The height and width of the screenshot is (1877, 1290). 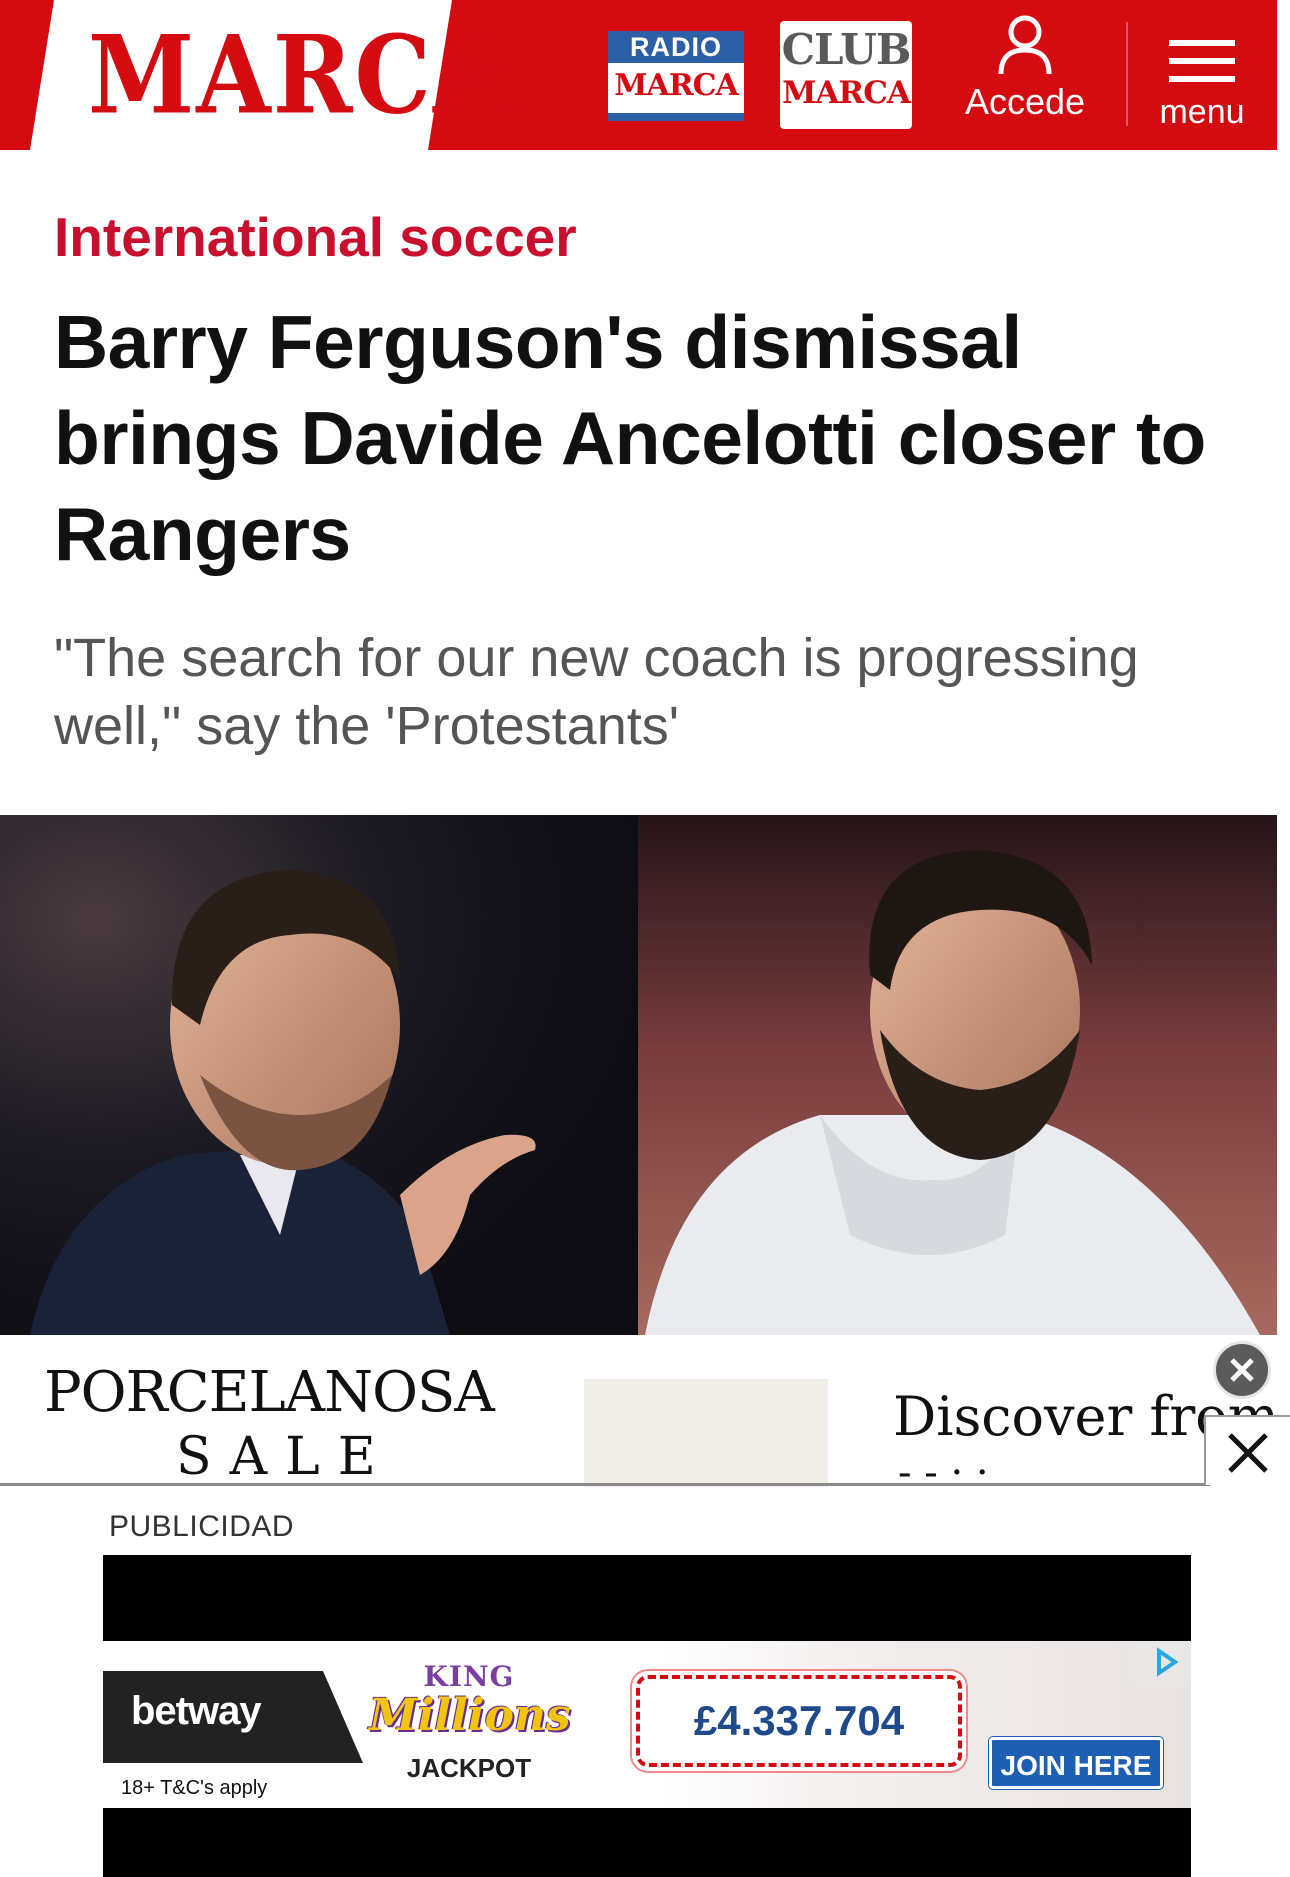 What do you see at coordinates (1127, 74) in the screenshot?
I see `header-divider` at bounding box center [1127, 74].